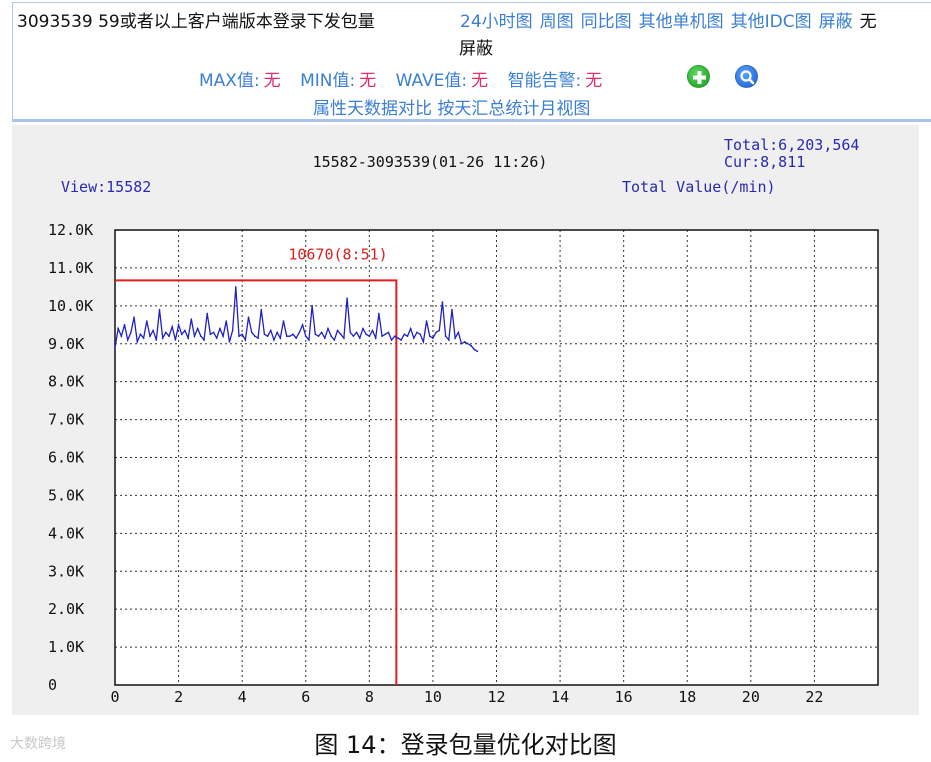  What do you see at coordinates (70, 268) in the screenshot?
I see `y-tick-label: 11.0K` at bounding box center [70, 268].